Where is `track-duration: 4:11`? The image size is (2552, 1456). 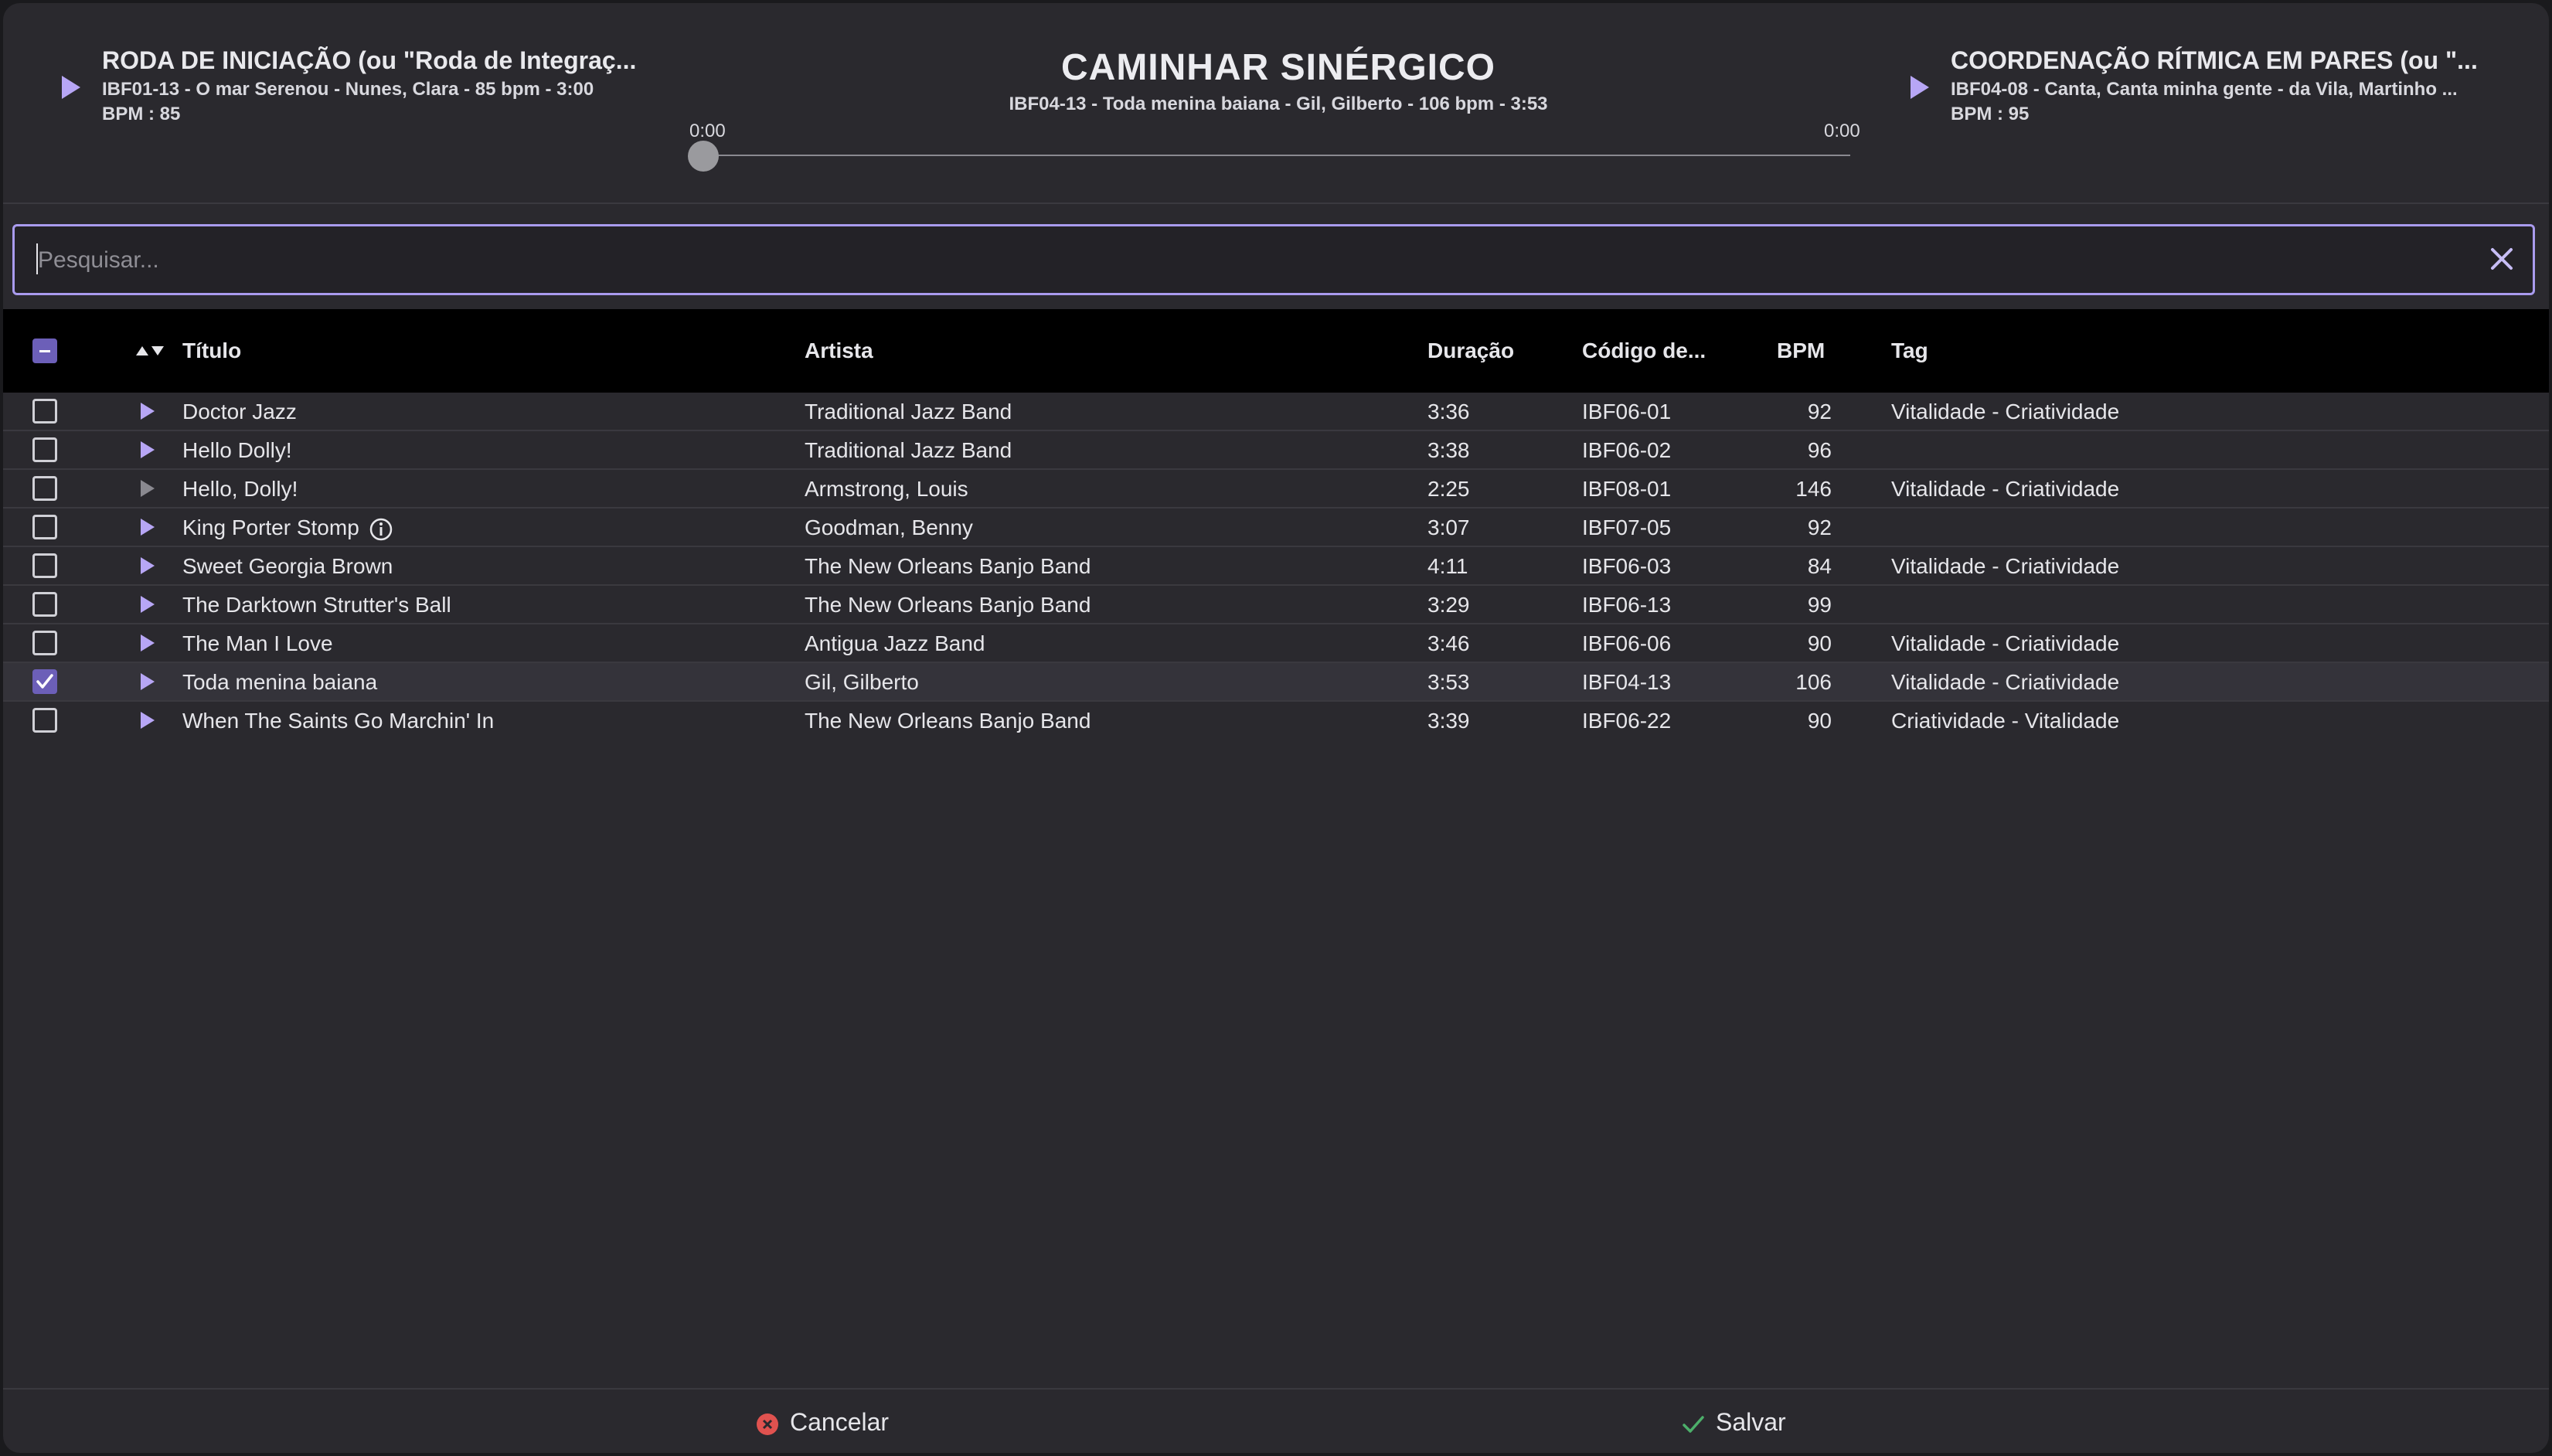 track-duration: 4:11 is located at coordinates (1447, 566).